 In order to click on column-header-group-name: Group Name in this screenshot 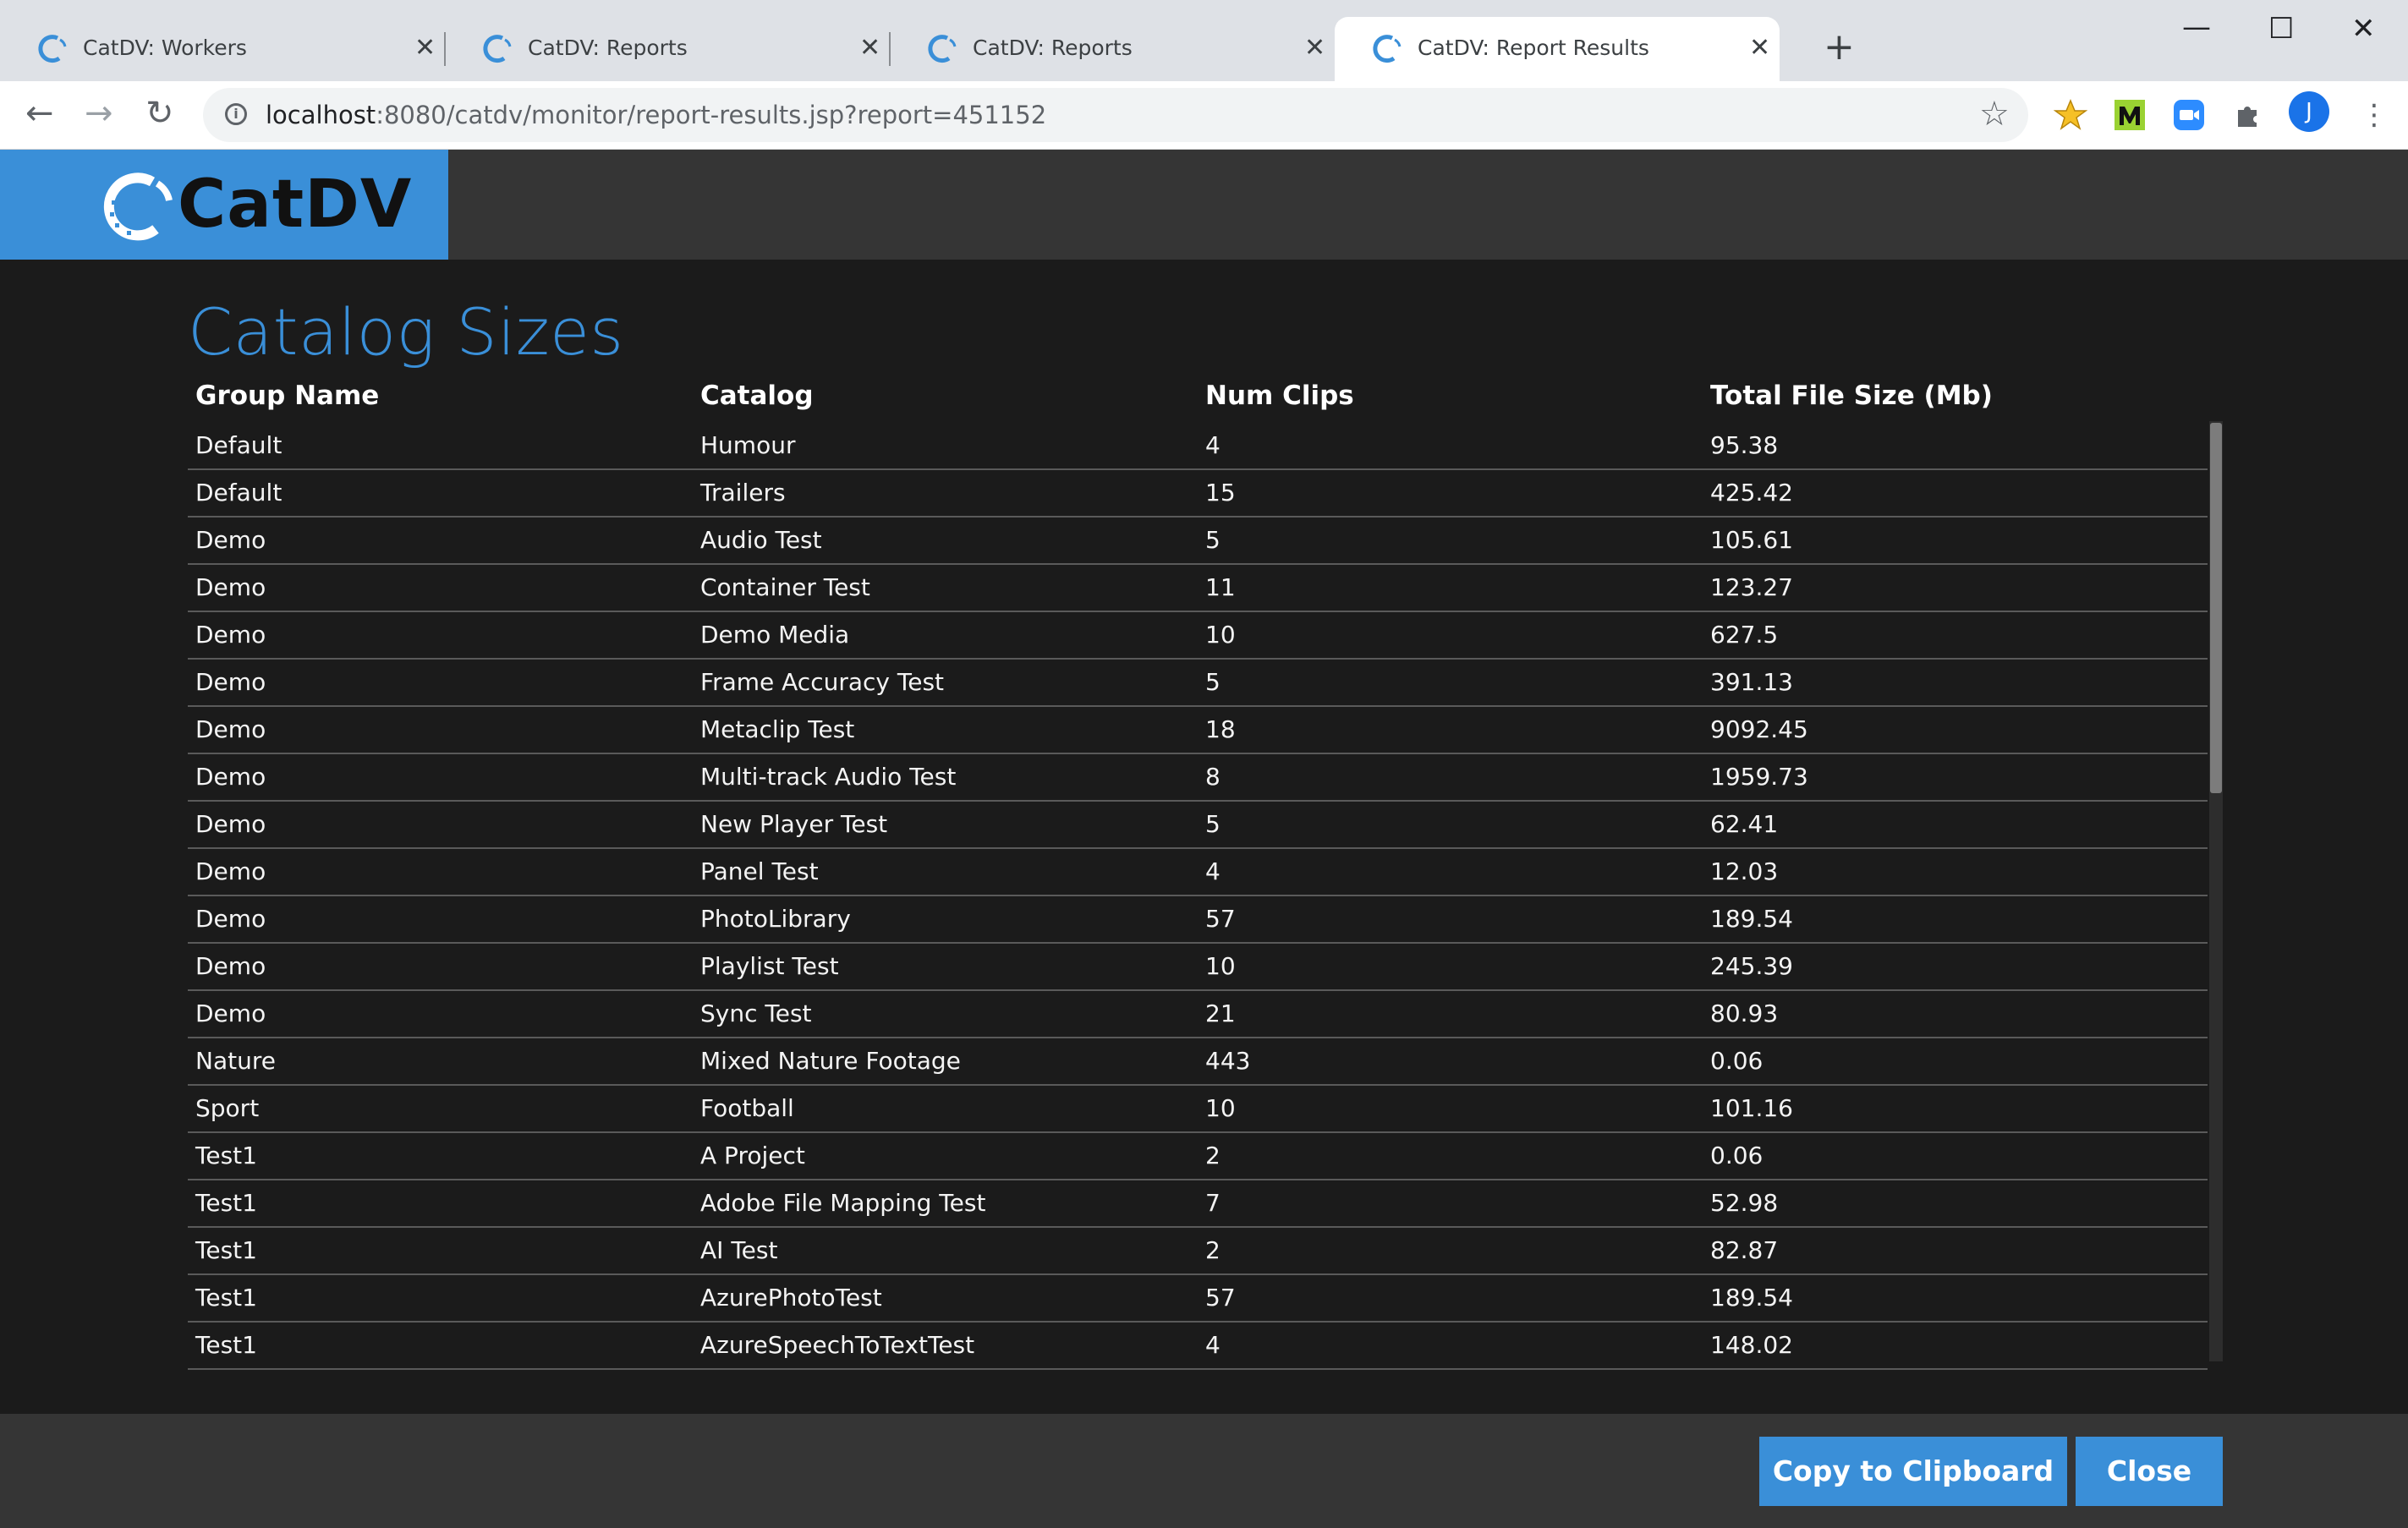, I will do `click(287, 396)`.